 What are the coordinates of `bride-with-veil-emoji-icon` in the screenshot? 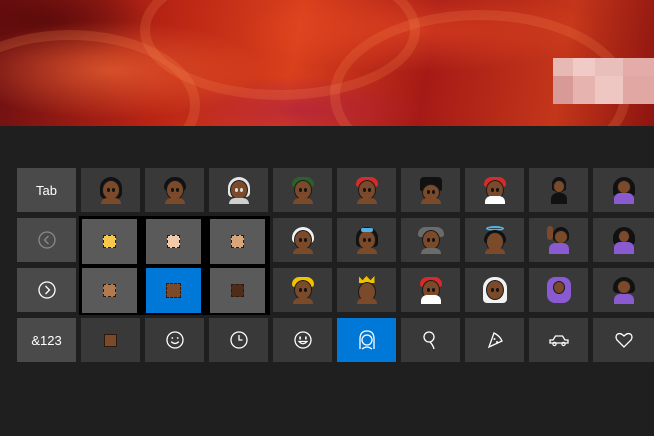 It's located at (495, 290).